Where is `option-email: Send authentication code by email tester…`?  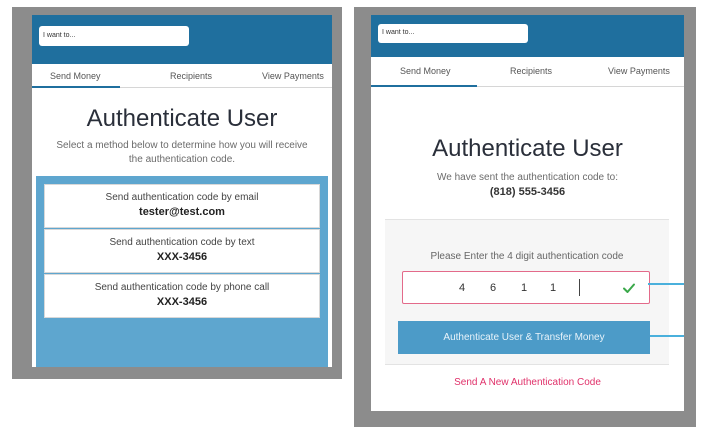 option-email: Send authentication code by email tester… is located at coordinates (182, 206).